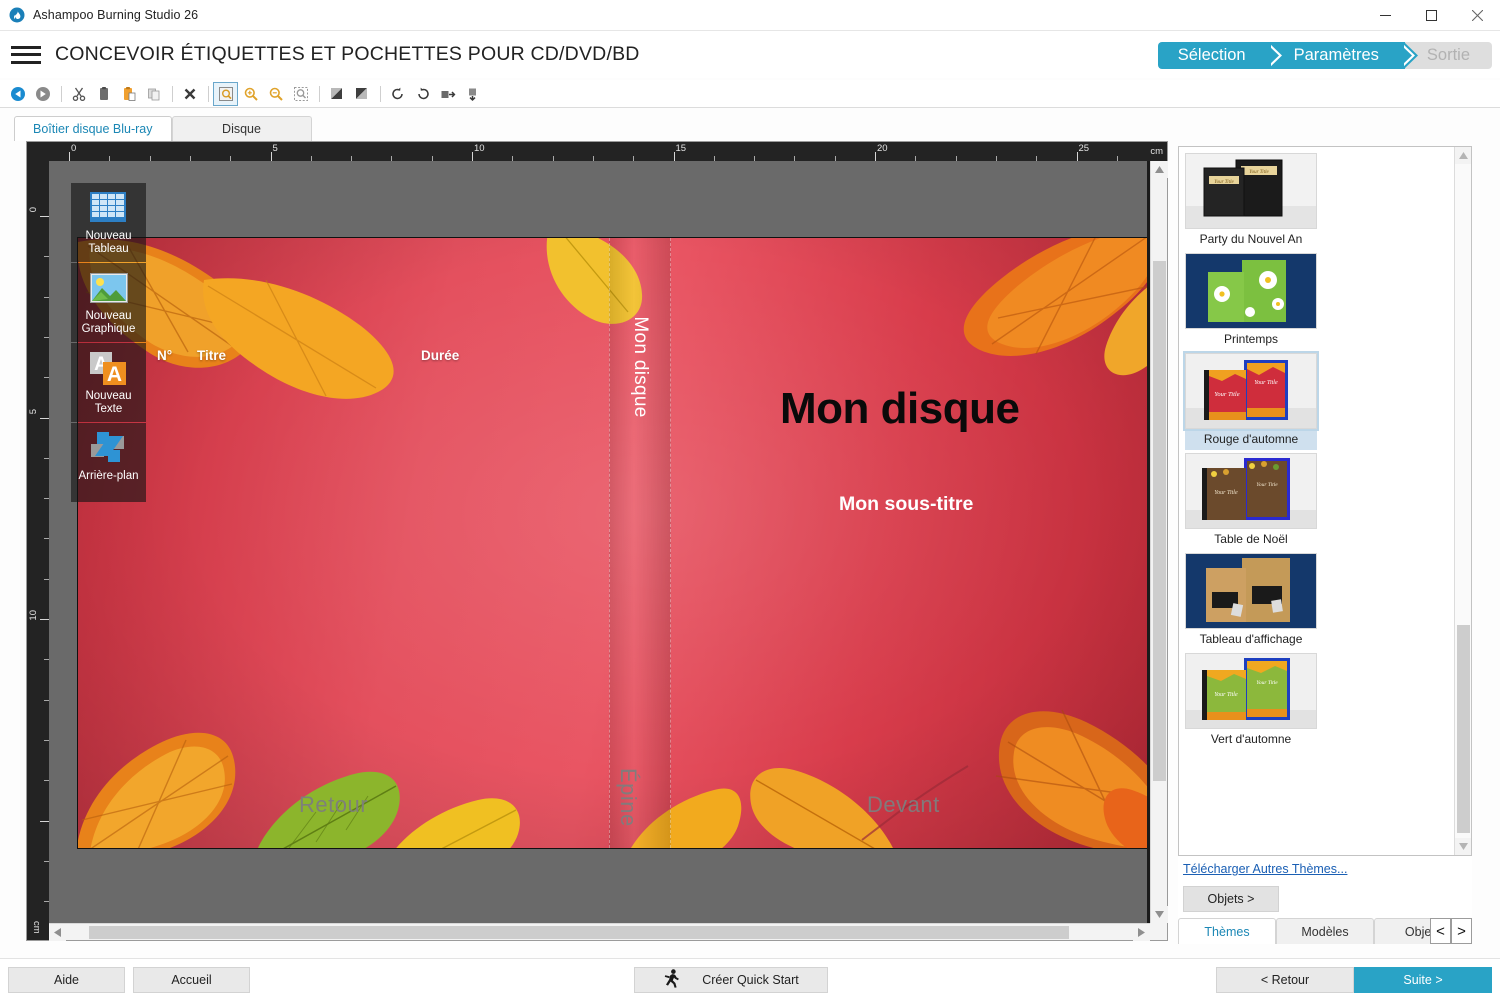 Image resolution: width=1500 pixels, height=1000 pixels. What do you see at coordinates (153, 94) in the screenshot?
I see `duplicate-icon` at bounding box center [153, 94].